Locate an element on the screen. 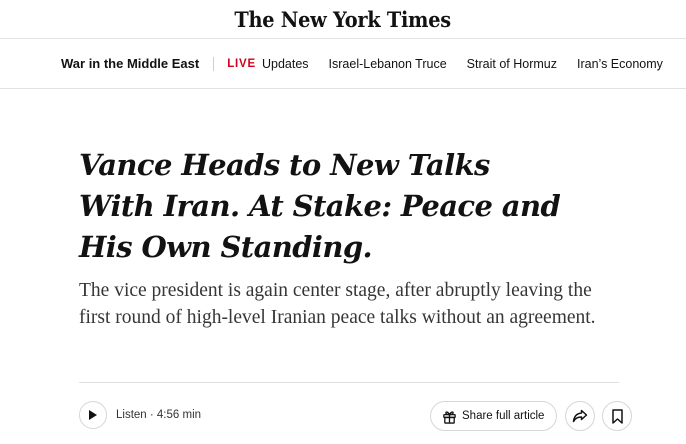 Image resolution: width=686 pixels, height=444 pixels. nav-link-israel-lebanon-truce: Israel-Lebanon Truce is located at coordinates (388, 64).